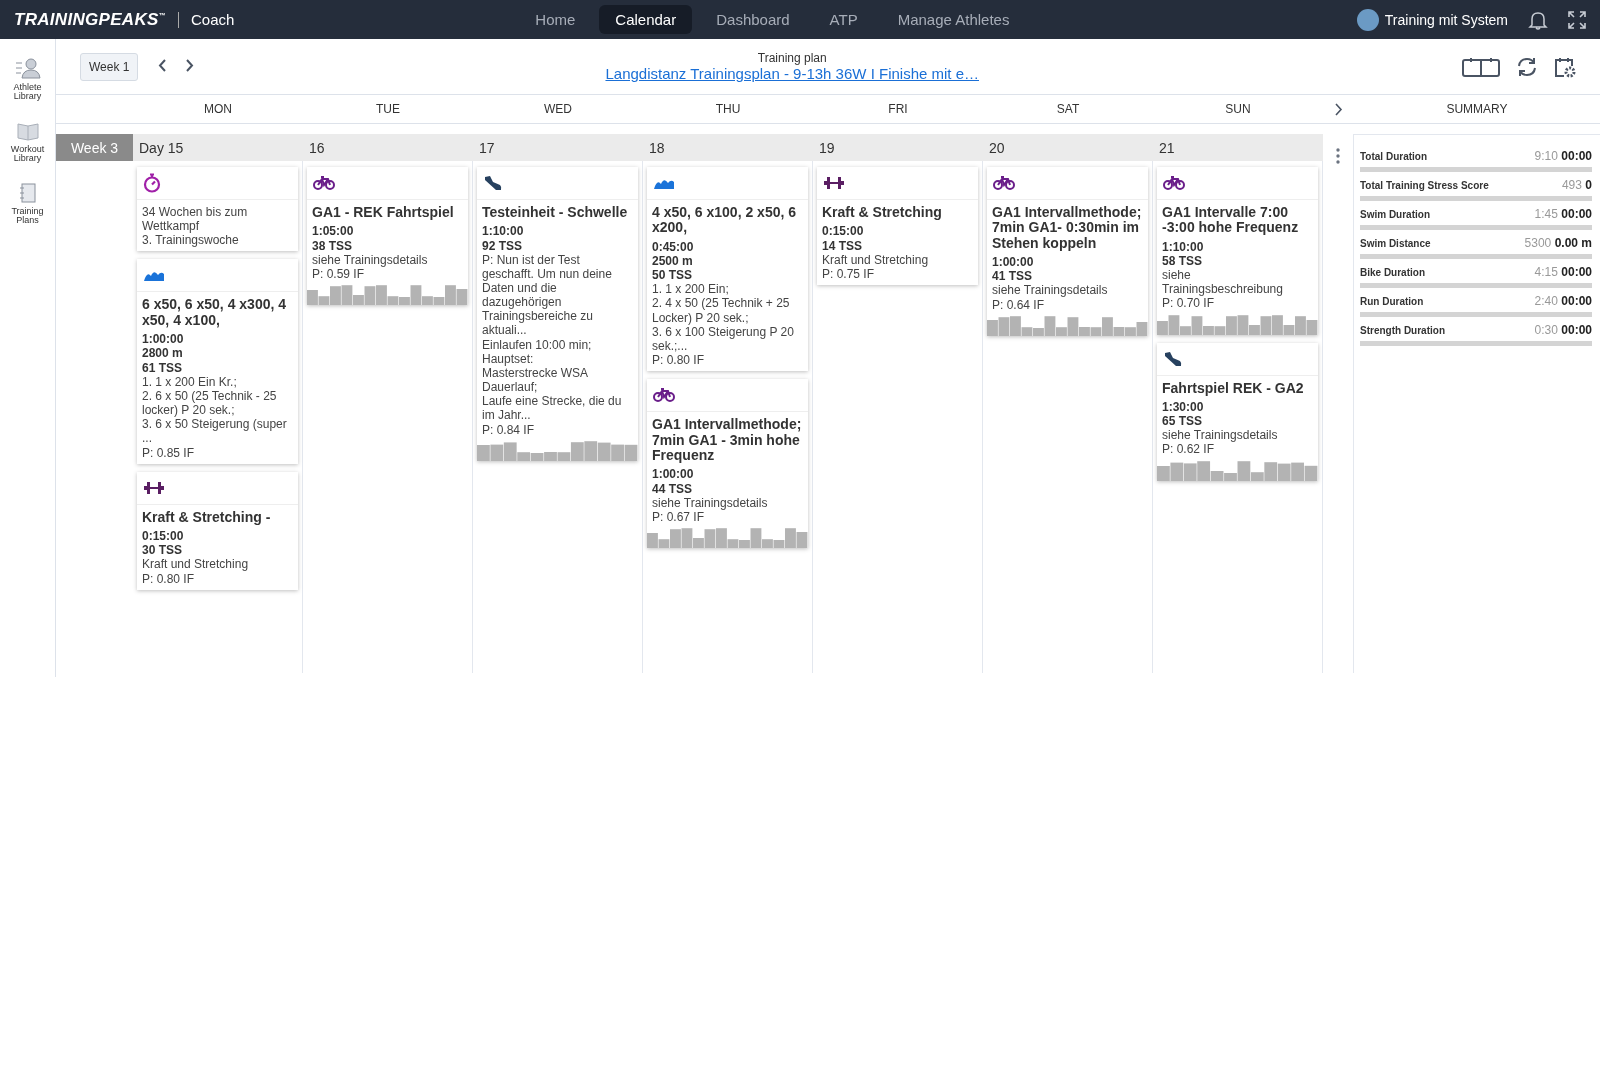 The height and width of the screenshot is (1067, 1600). What do you see at coordinates (162, 65) in the screenshot?
I see `chevron-left-icon` at bounding box center [162, 65].